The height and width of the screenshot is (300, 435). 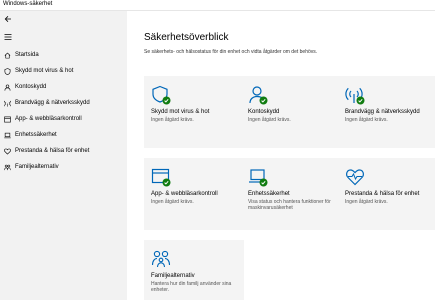 I want to click on wifi-check-icon, so click(x=355, y=96).